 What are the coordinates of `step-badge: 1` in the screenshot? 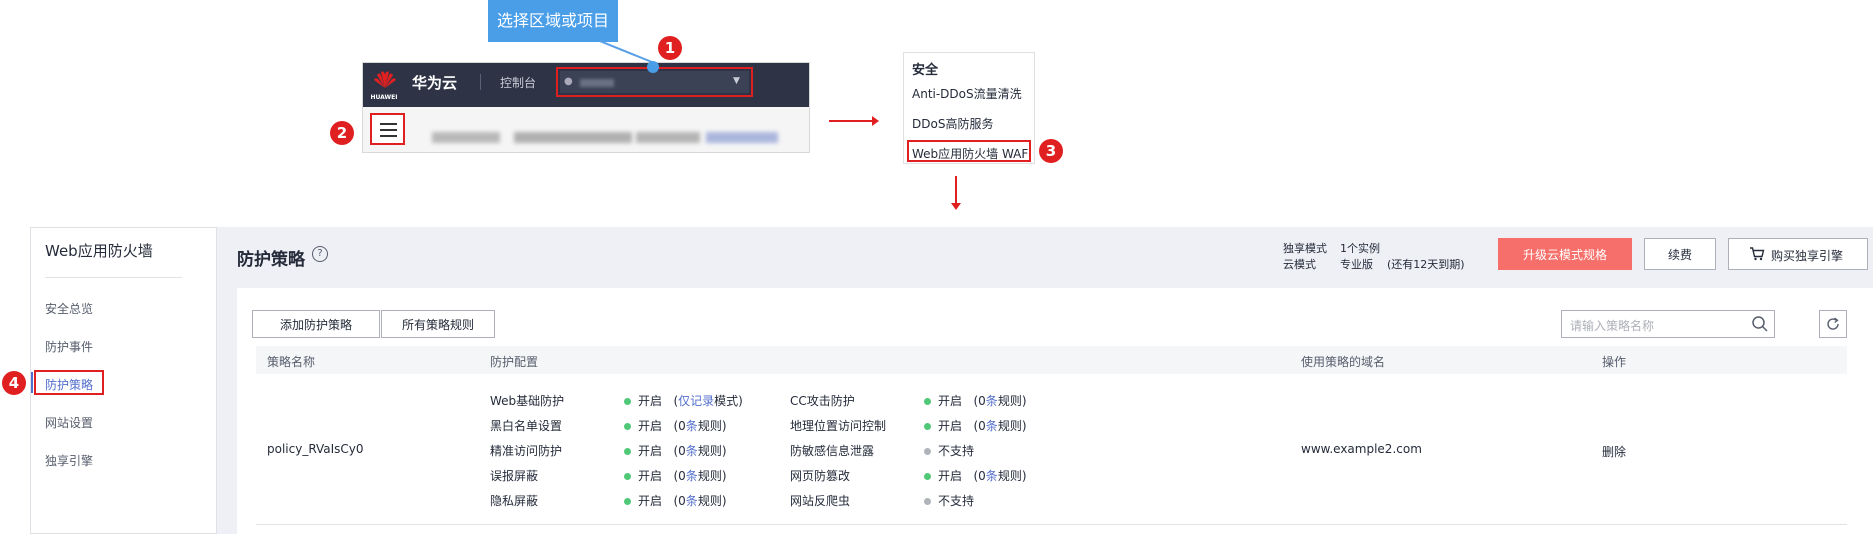 It's located at (670, 48).